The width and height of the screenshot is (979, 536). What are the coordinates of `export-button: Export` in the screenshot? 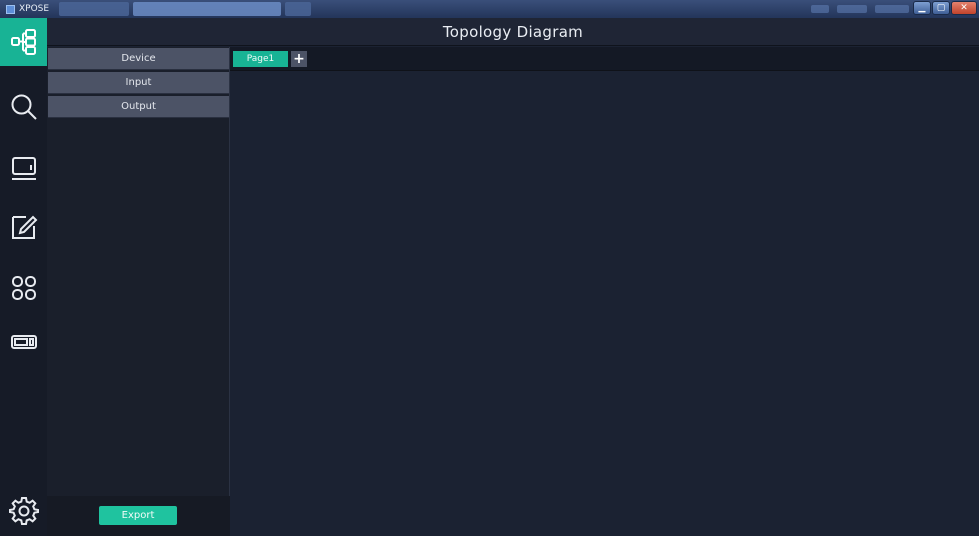 It's located at (138, 515).